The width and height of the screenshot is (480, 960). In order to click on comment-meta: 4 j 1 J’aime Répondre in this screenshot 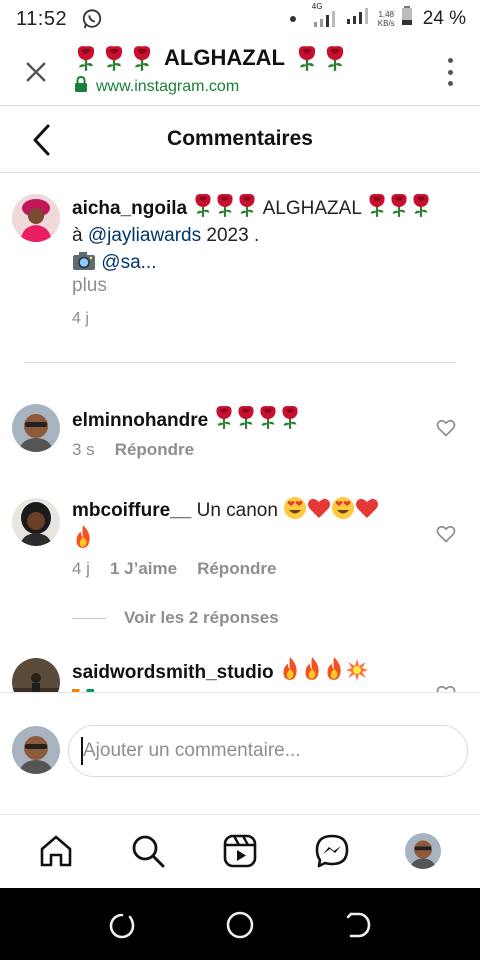, I will do `click(174, 569)`.